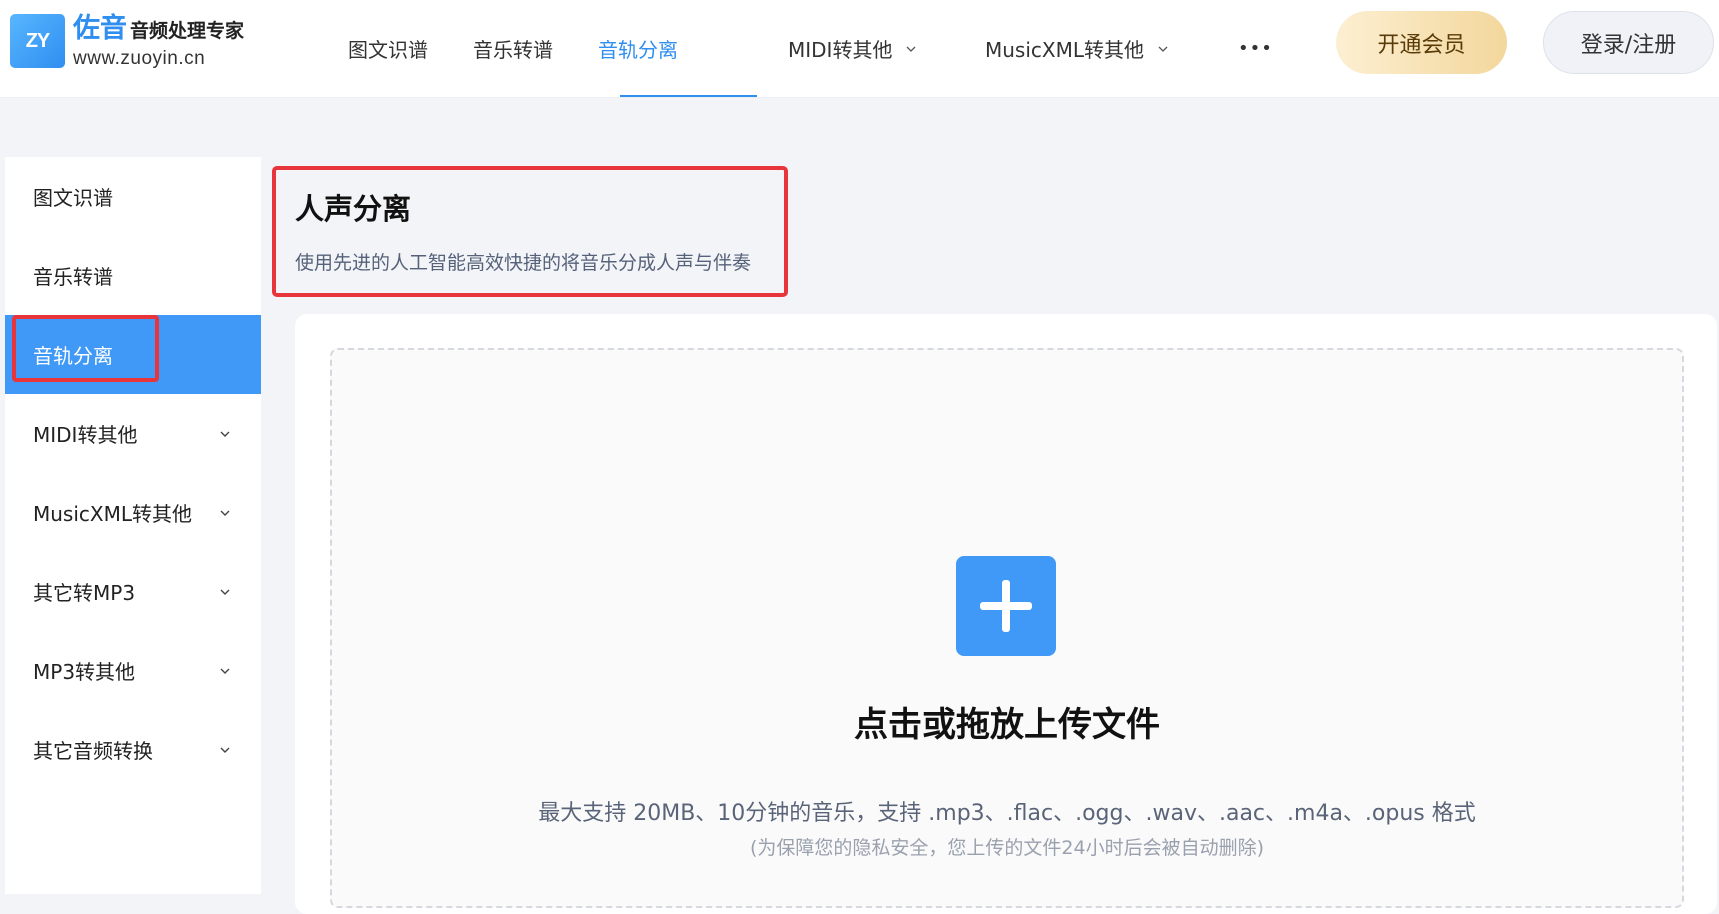 The width and height of the screenshot is (1719, 914). I want to click on sidebar-item-label: 其它转MP3, so click(84, 593).